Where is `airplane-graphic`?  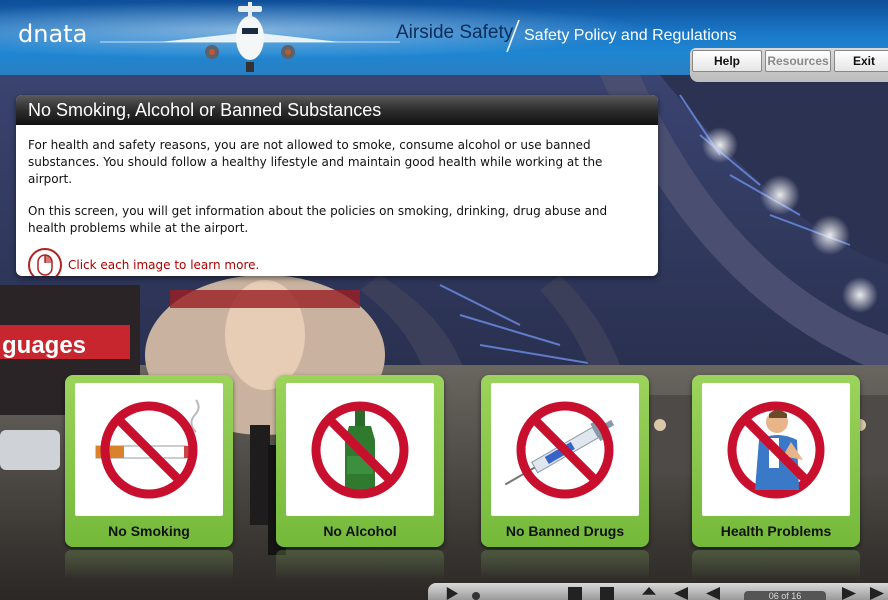
airplane-graphic is located at coordinates (250, 37).